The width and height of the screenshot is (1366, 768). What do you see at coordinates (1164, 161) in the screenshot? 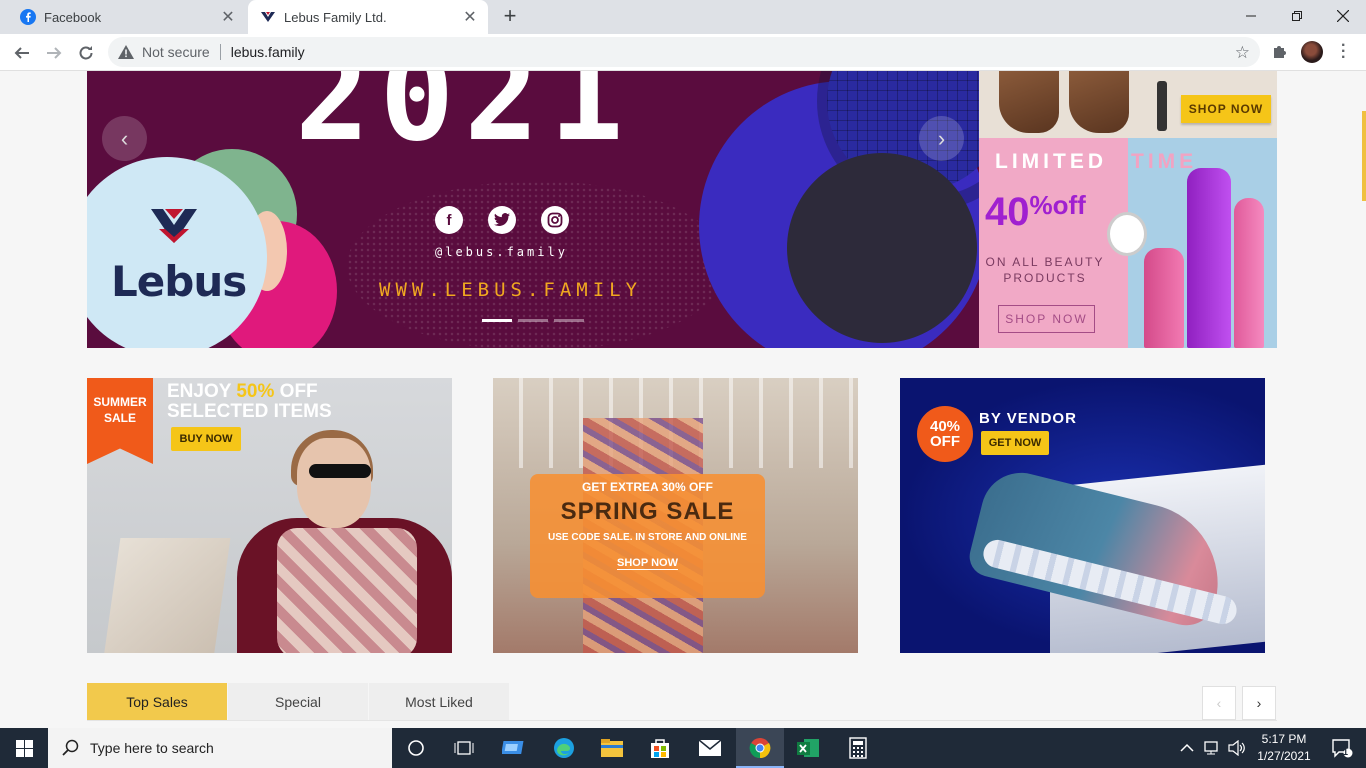
I see `banner-headline: TIME` at bounding box center [1164, 161].